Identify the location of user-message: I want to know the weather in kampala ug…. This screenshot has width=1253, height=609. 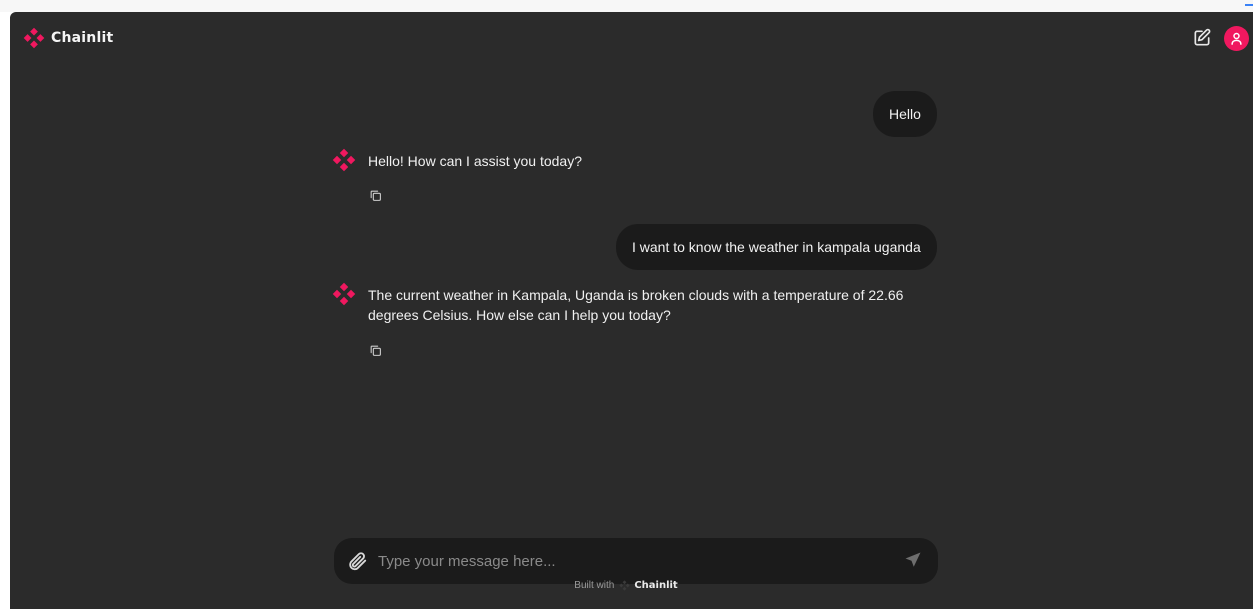
(776, 247).